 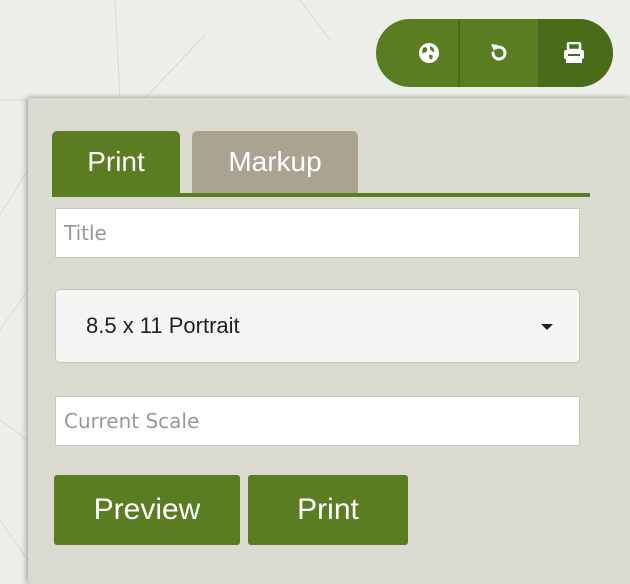 I want to click on tab-print: Print, so click(x=116, y=162).